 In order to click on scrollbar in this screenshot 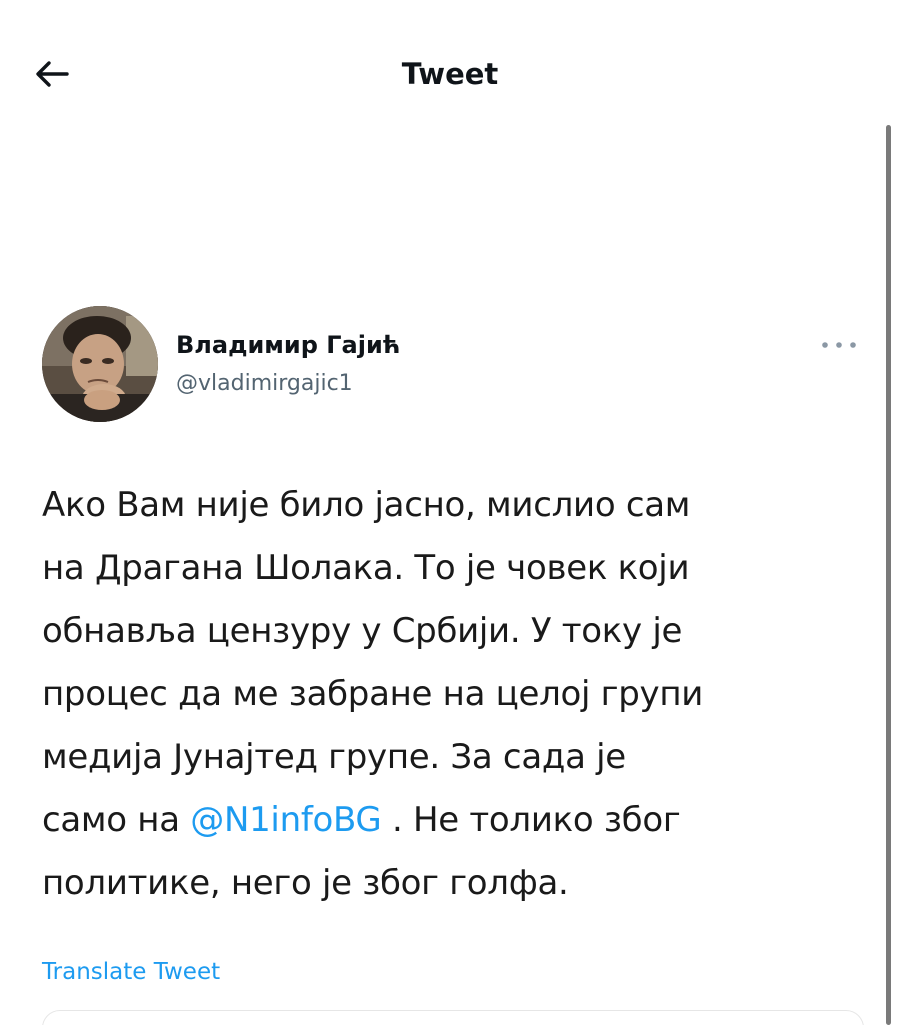, I will do `click(888, 575)`.